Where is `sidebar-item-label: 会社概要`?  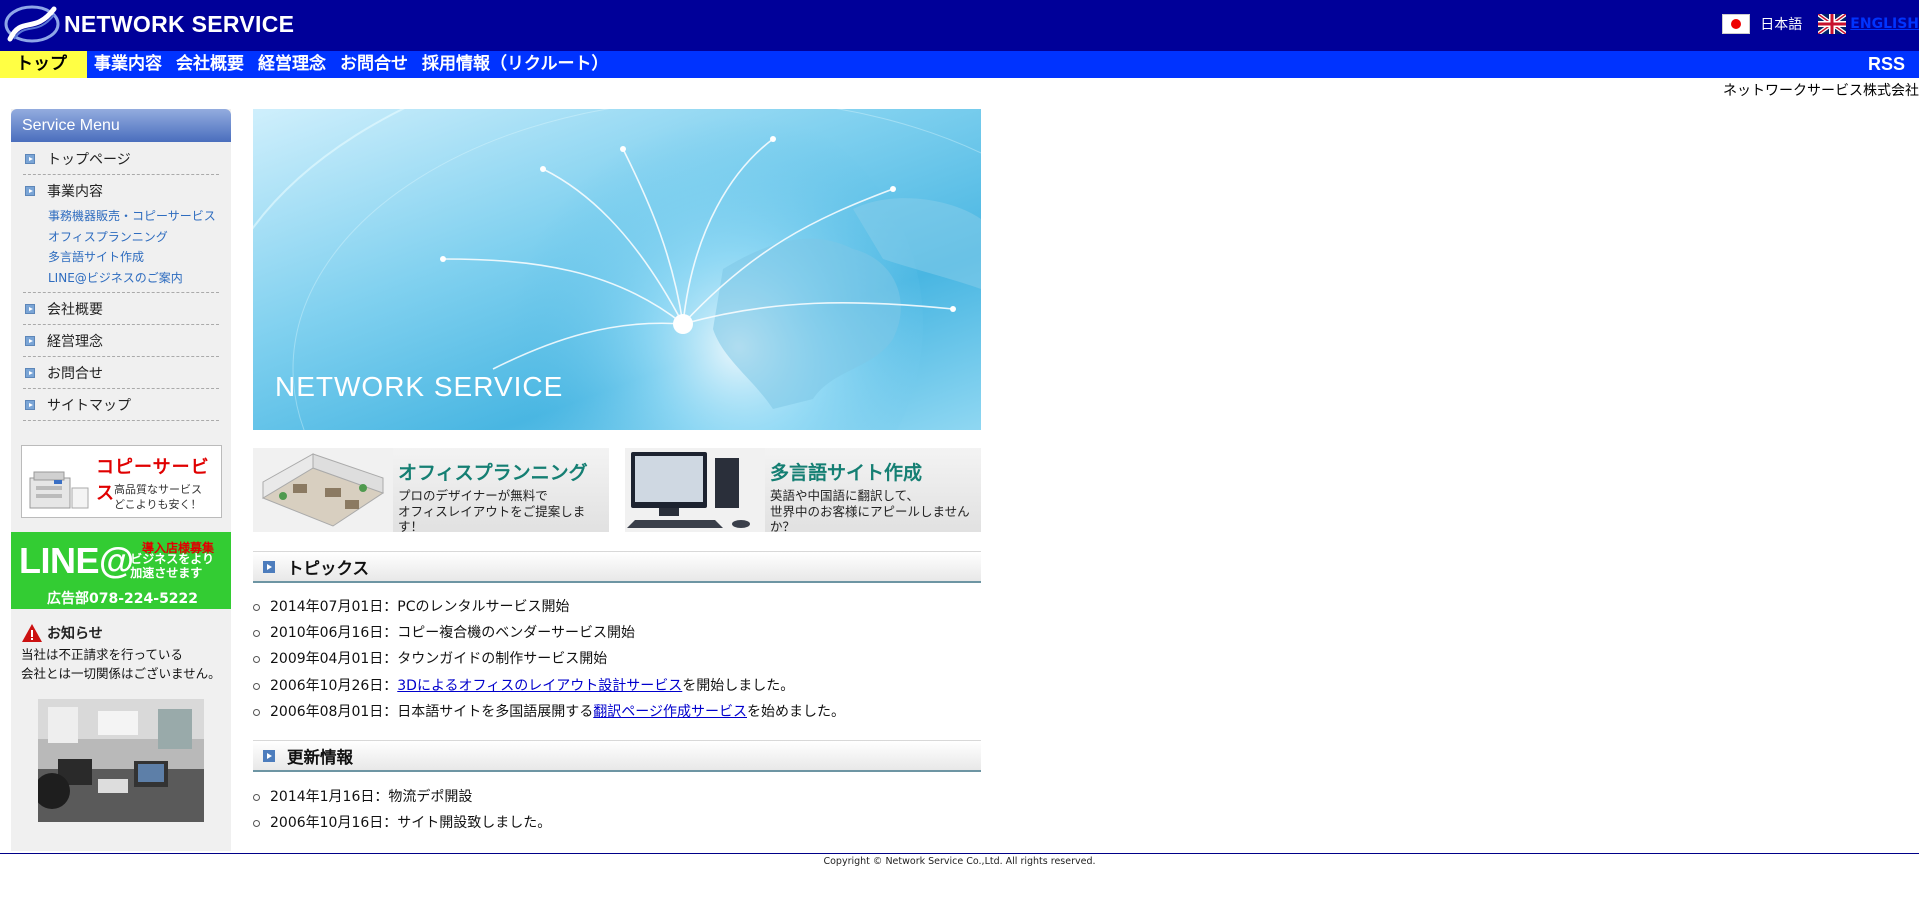 sidebar-item-label: 会社概要 is located at coordinates (75, 309).